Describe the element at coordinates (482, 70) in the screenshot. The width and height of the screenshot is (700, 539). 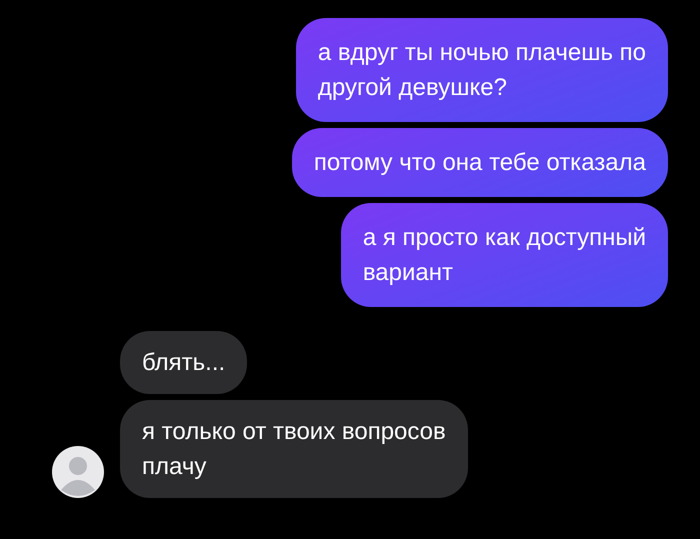
I see `sent-message: а вдруг ты ночью плачешь по другой девушке?` at that location.